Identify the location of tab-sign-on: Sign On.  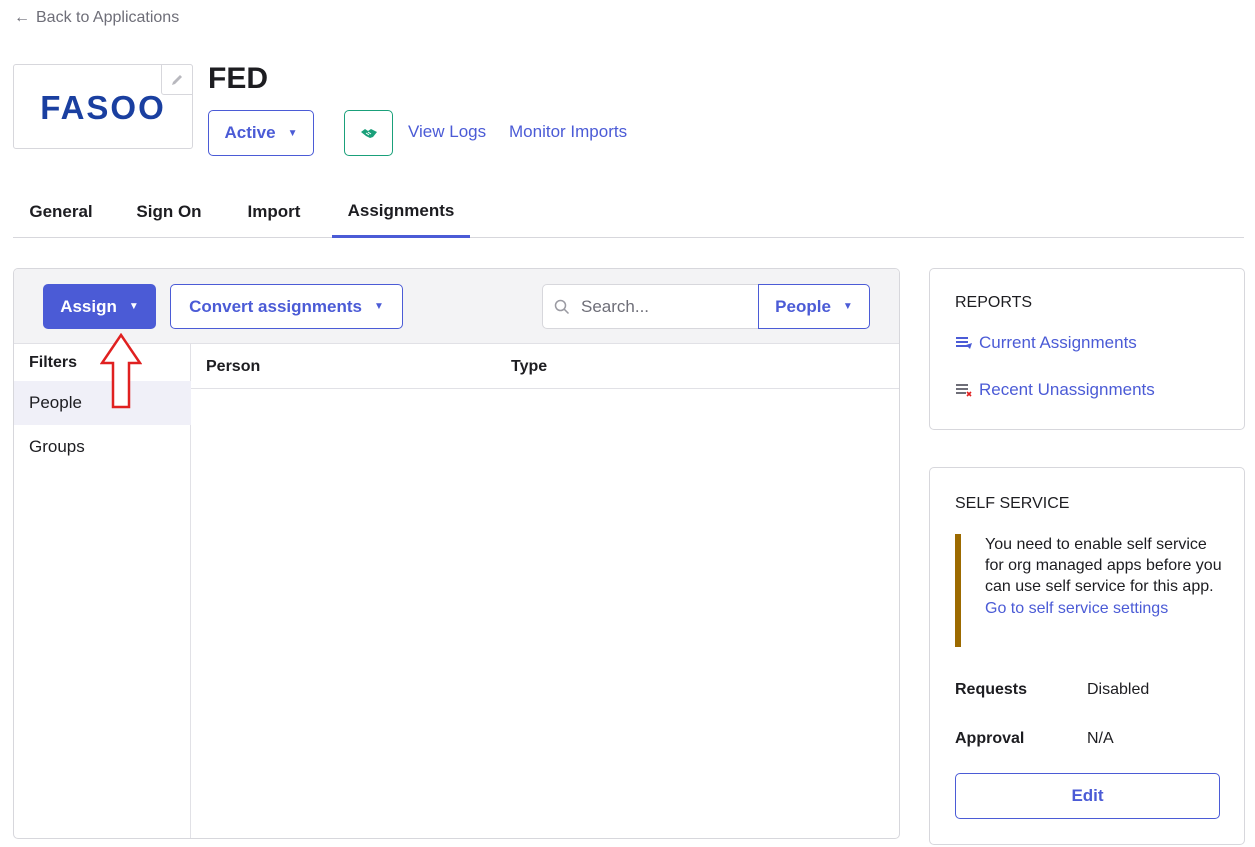
(169, 212).